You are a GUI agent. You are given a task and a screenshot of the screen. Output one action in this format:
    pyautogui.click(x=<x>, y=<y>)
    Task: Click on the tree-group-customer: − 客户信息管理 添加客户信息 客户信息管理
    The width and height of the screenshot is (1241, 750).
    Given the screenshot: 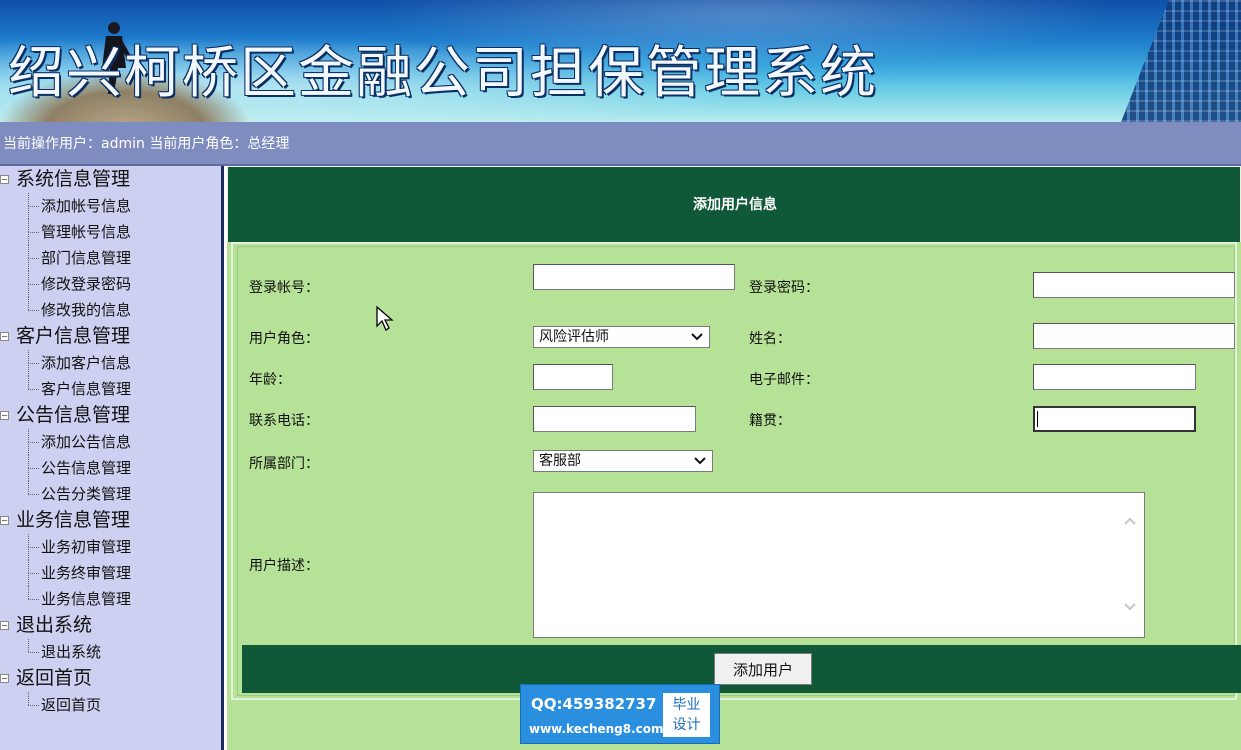 What is the action you would take?
    pyautogui.click(x=110, y=362)
    